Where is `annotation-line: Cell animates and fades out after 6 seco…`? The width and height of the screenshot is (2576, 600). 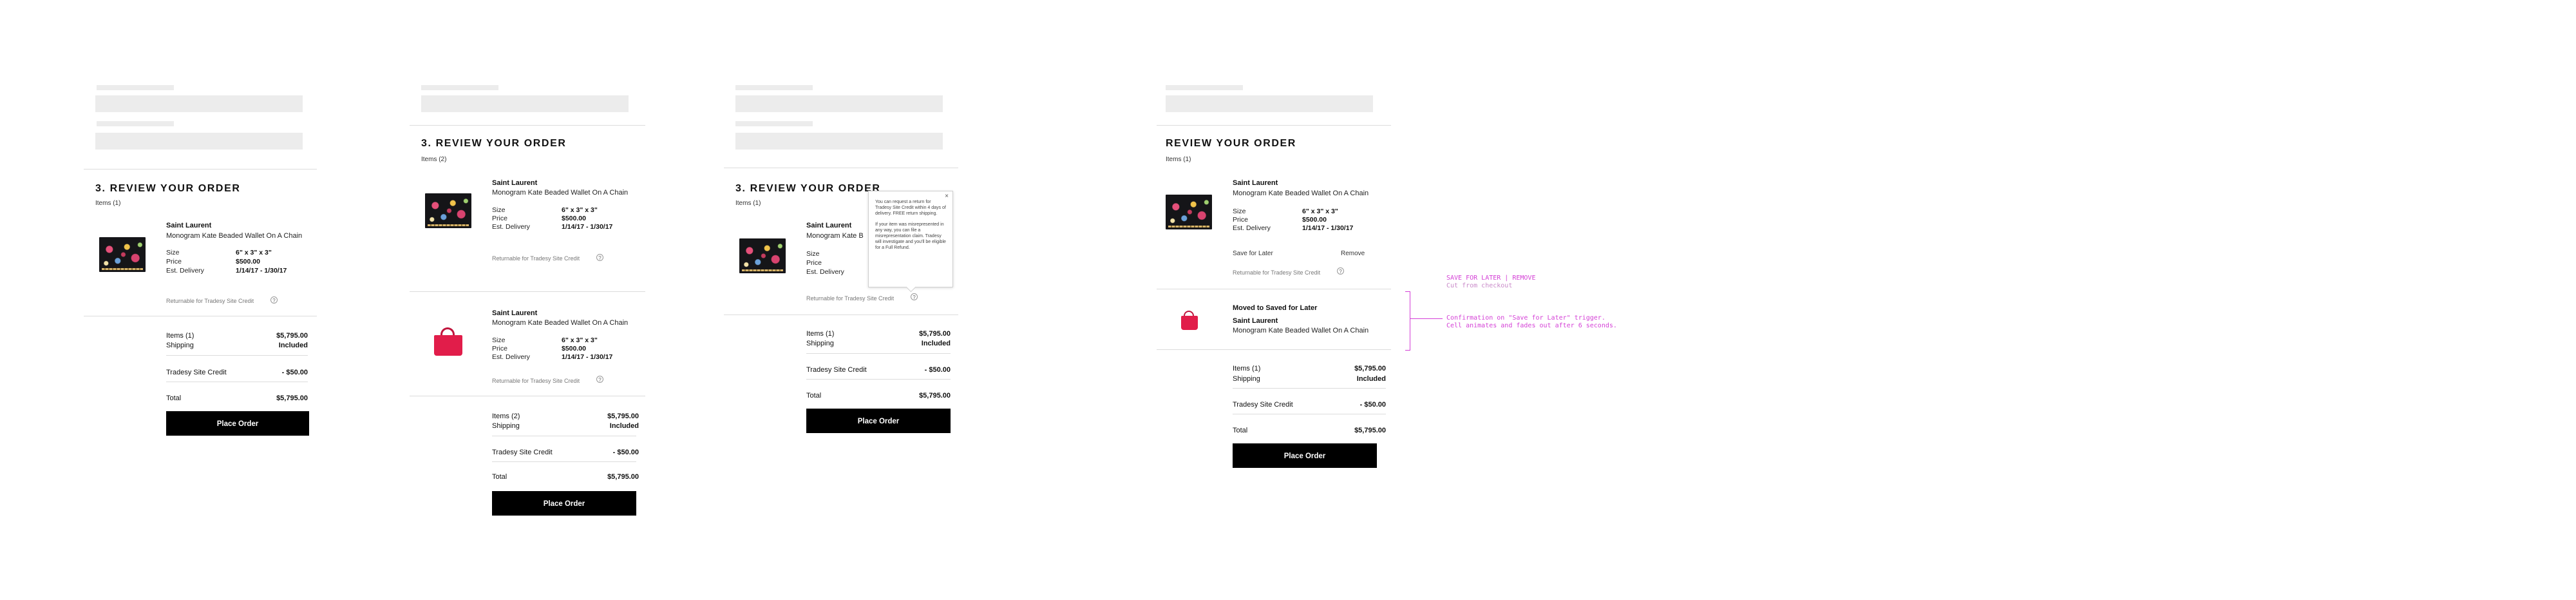 annotation-line: Cell animates and fades out after 6 seco… is located at coordinates (1531, 326).